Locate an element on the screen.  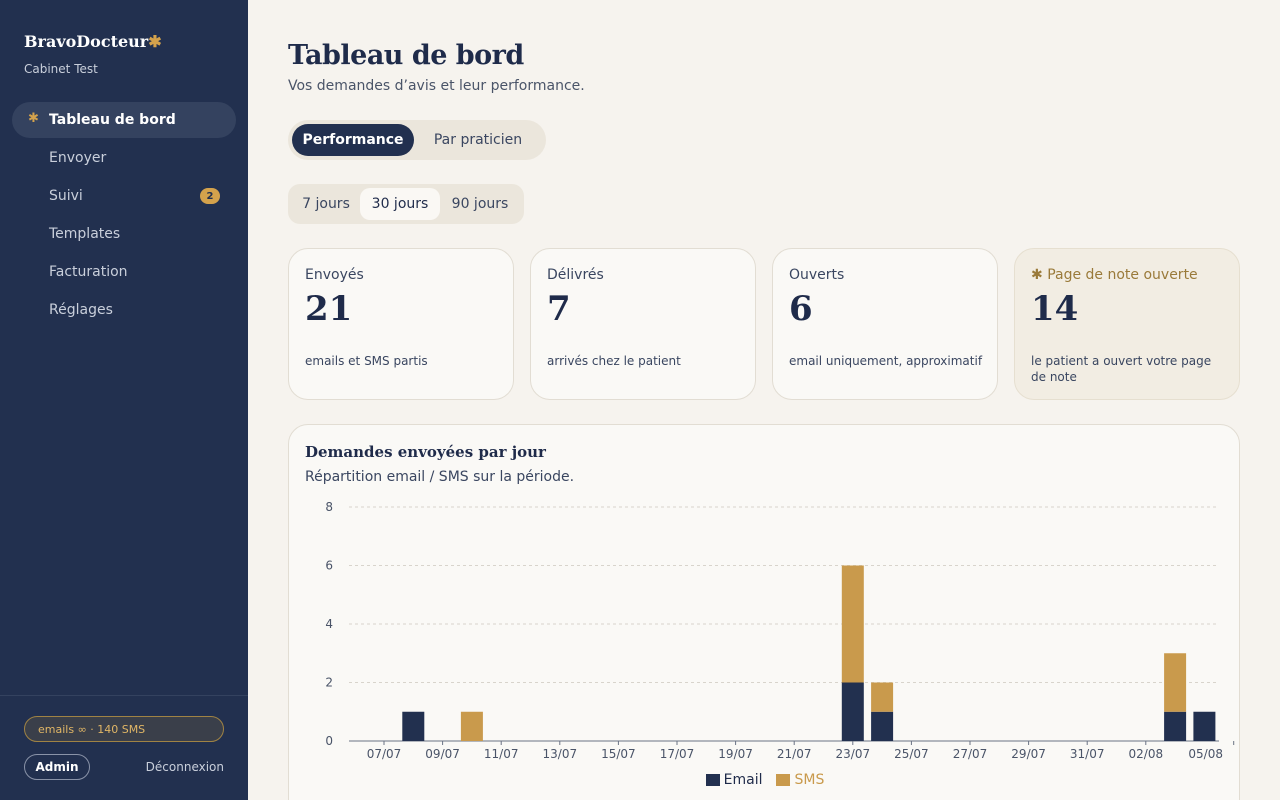
x-tick-label: 21/07 is located at coordinates (794, 754).